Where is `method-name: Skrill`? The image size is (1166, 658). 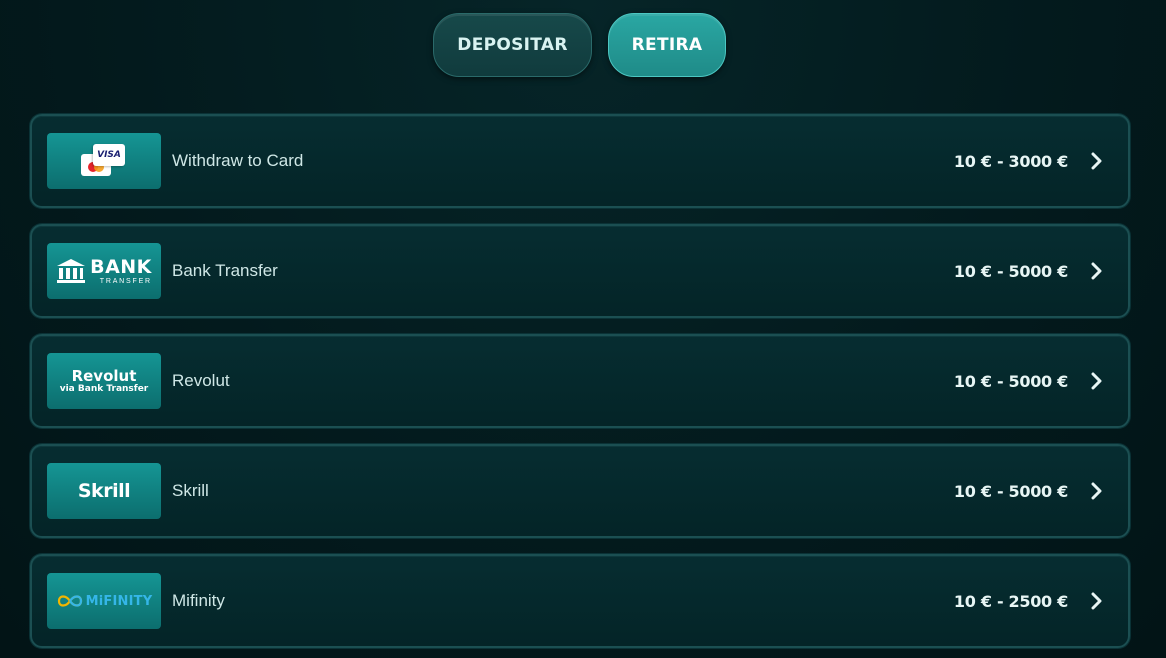 method-name: Skrill is located at coordinates (190, 490).